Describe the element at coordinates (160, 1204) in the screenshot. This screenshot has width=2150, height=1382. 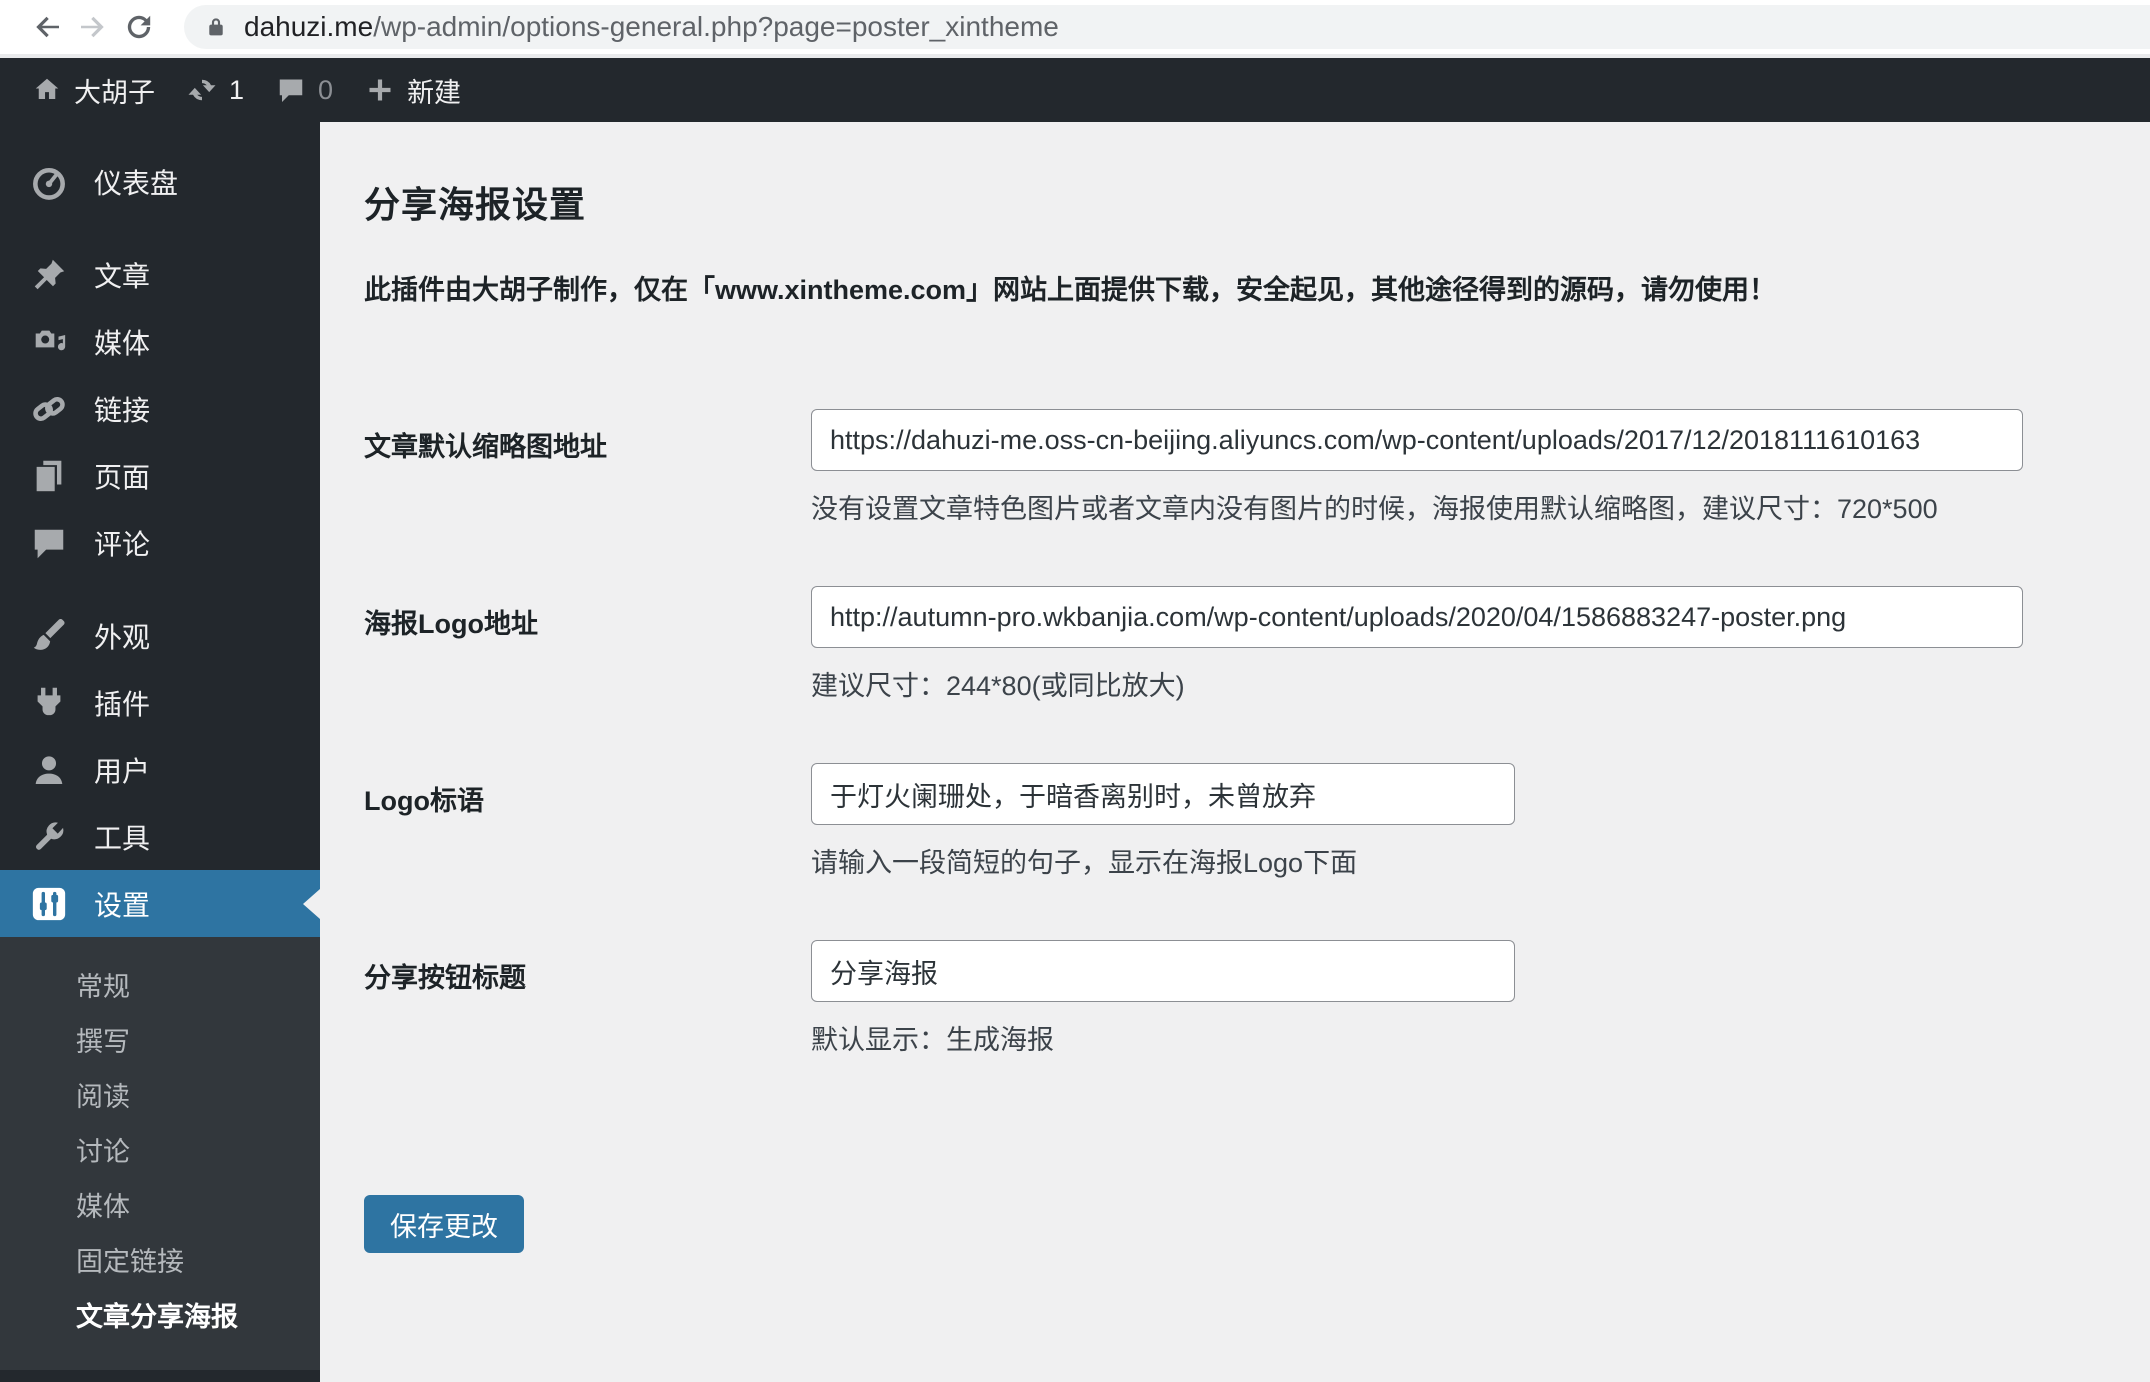
I see `submenu-item-media: 媒体` at that location.